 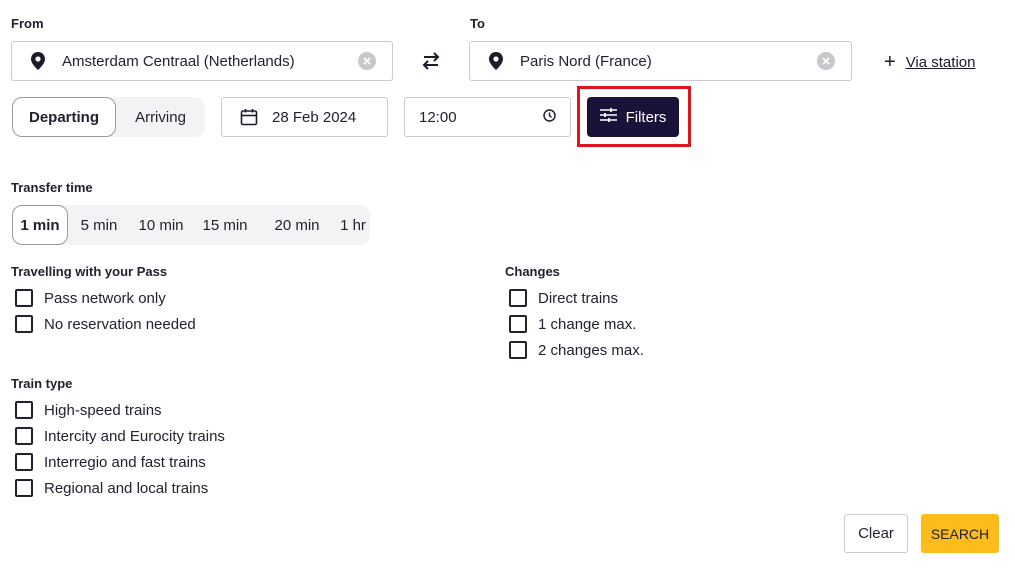 What do you see at coordinates (40, 225) in the screenshot?
I see `transfer-1-min: 1 min` at bounding box center [40, 225].